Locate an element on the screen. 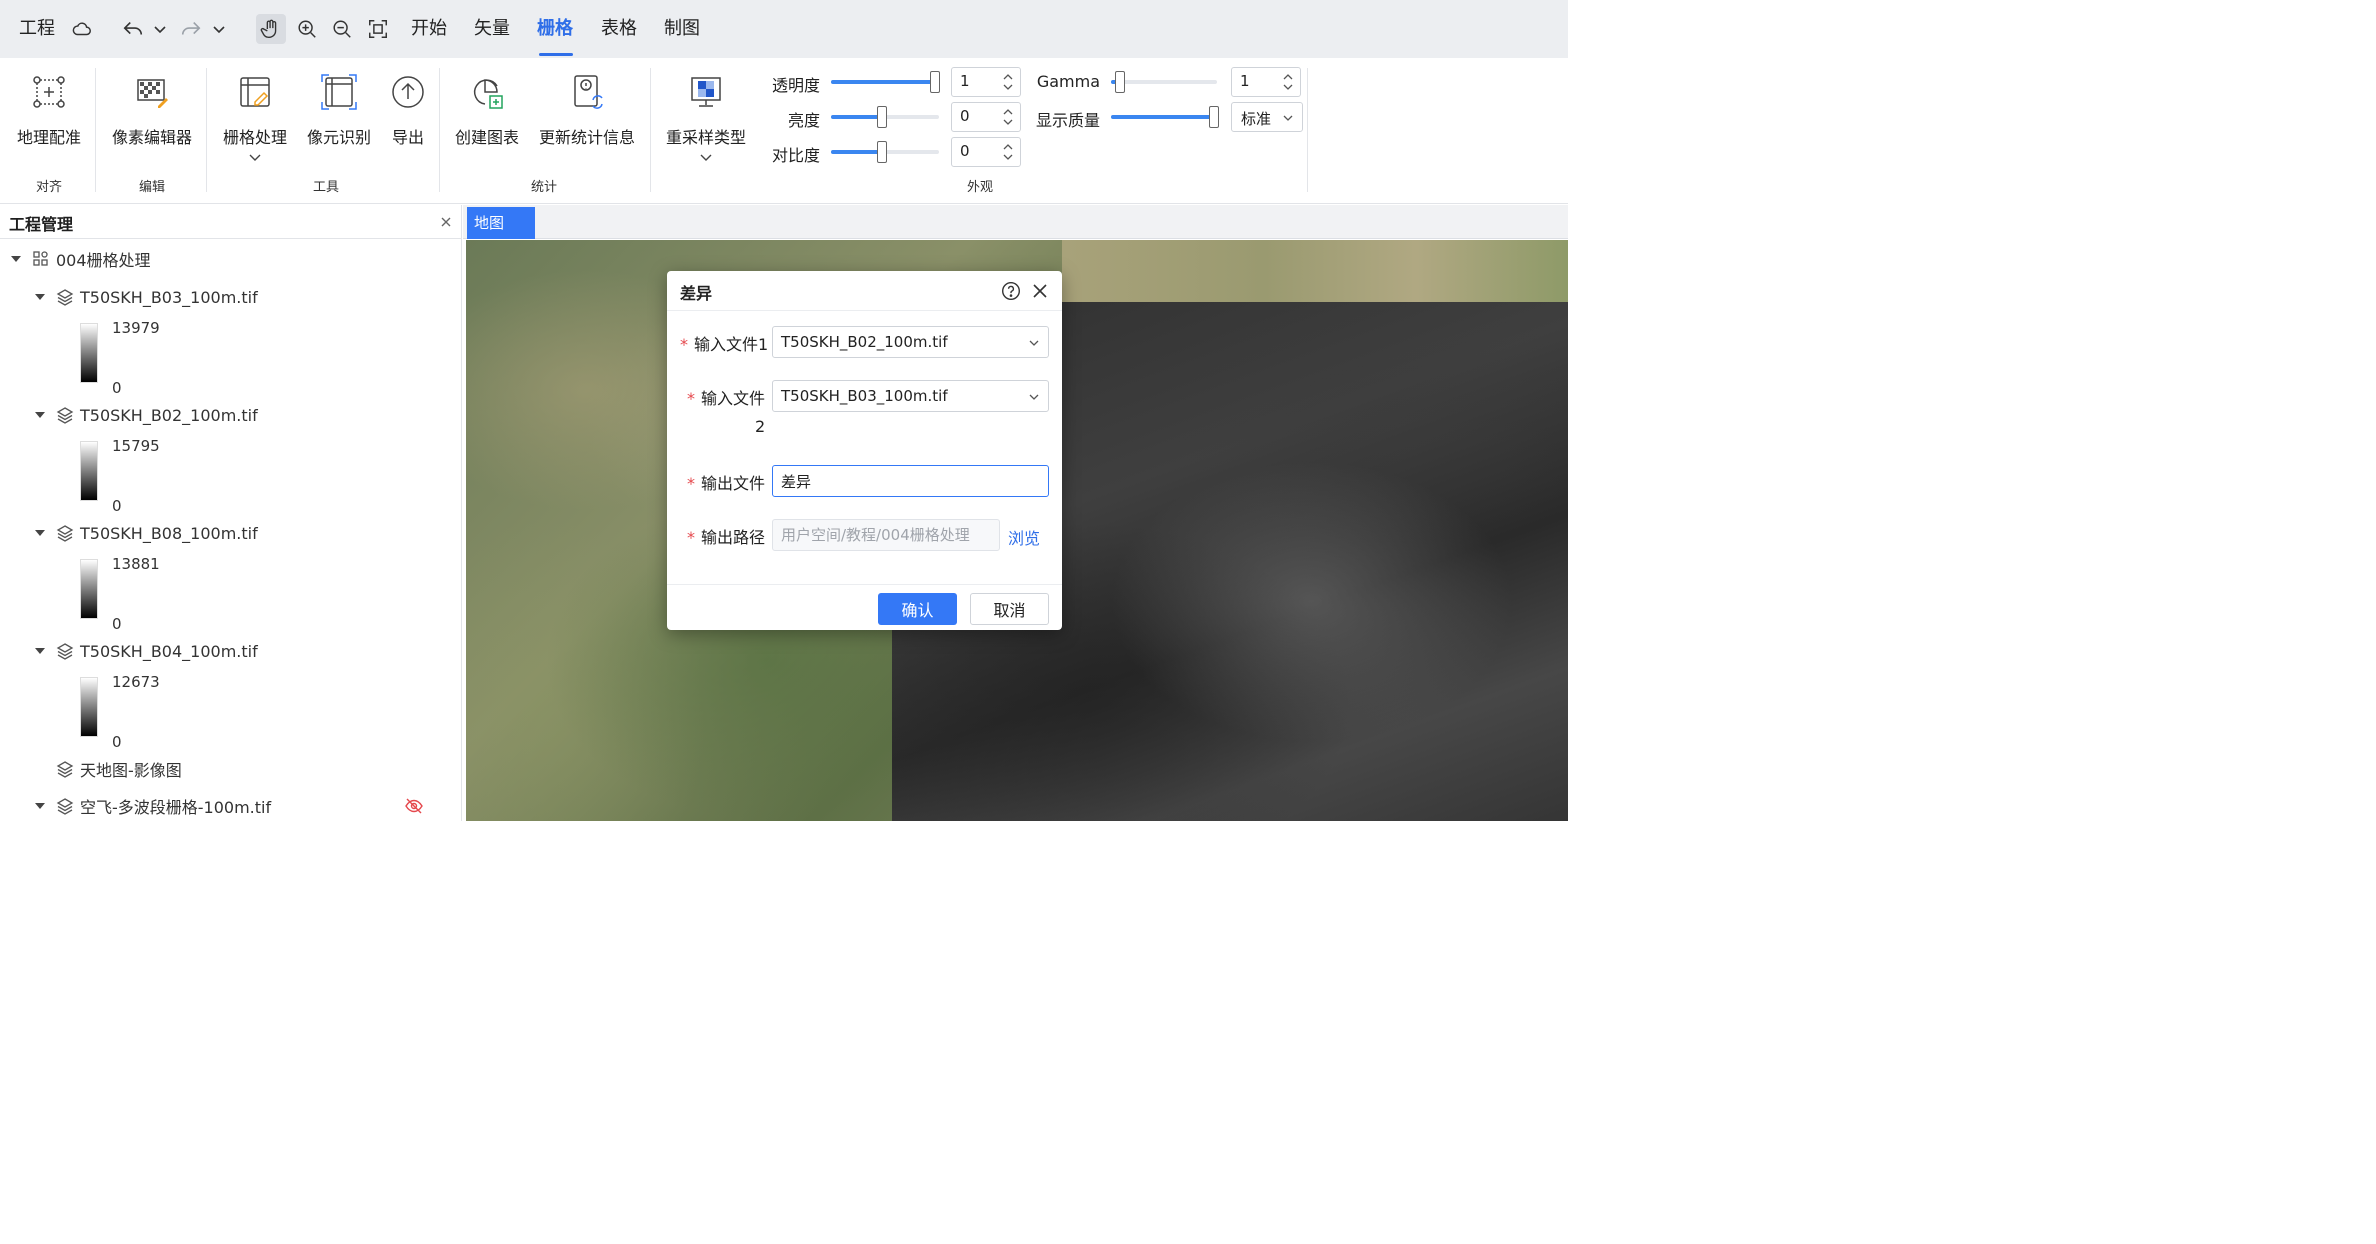  pixel-identify-button: 像元识别 is located at coordinates (339, 118).